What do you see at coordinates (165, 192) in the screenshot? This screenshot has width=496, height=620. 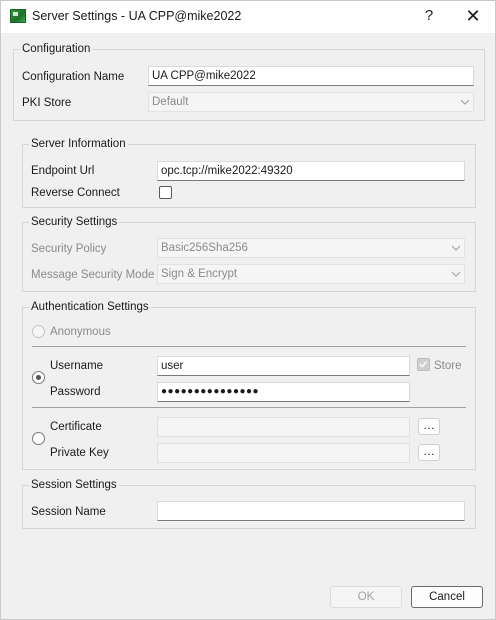 I see `reverse-connect-checkbox` at bounding box center [165, 192].